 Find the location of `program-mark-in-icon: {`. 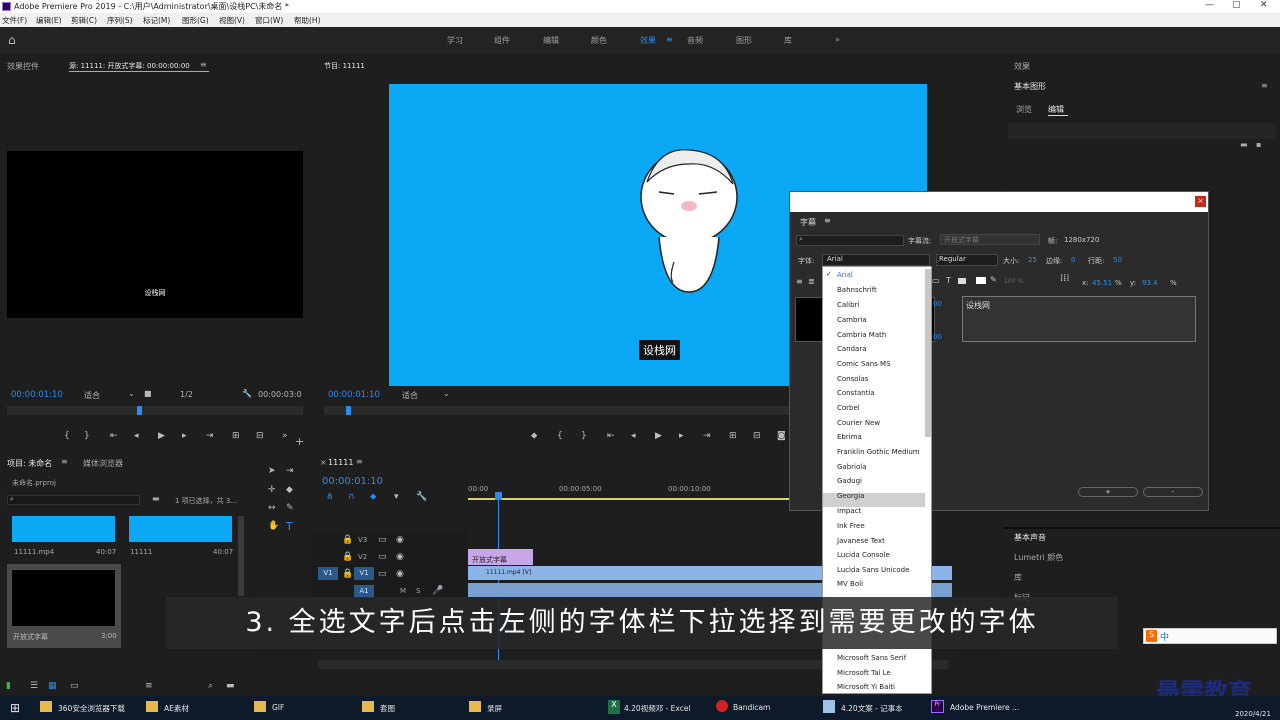

program-mark-in-icon: { is located at coordinates (560, 436).